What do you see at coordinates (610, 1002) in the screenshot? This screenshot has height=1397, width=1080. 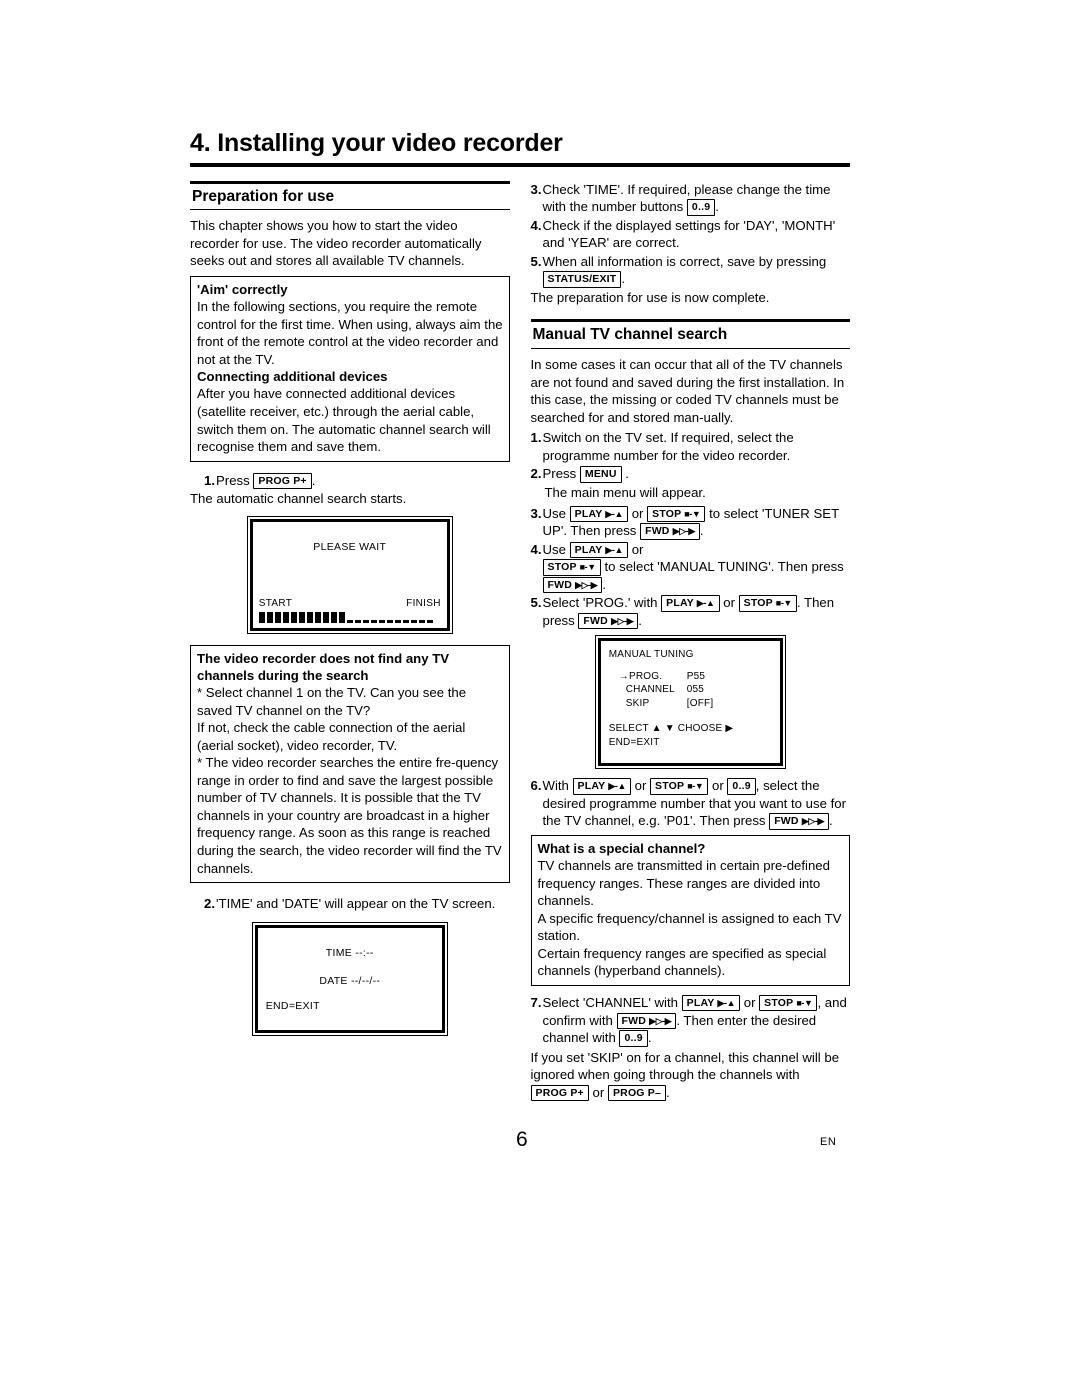 I see `step-text-1: Select 'CHANNEL' with` at bounding box center [610, 1002].